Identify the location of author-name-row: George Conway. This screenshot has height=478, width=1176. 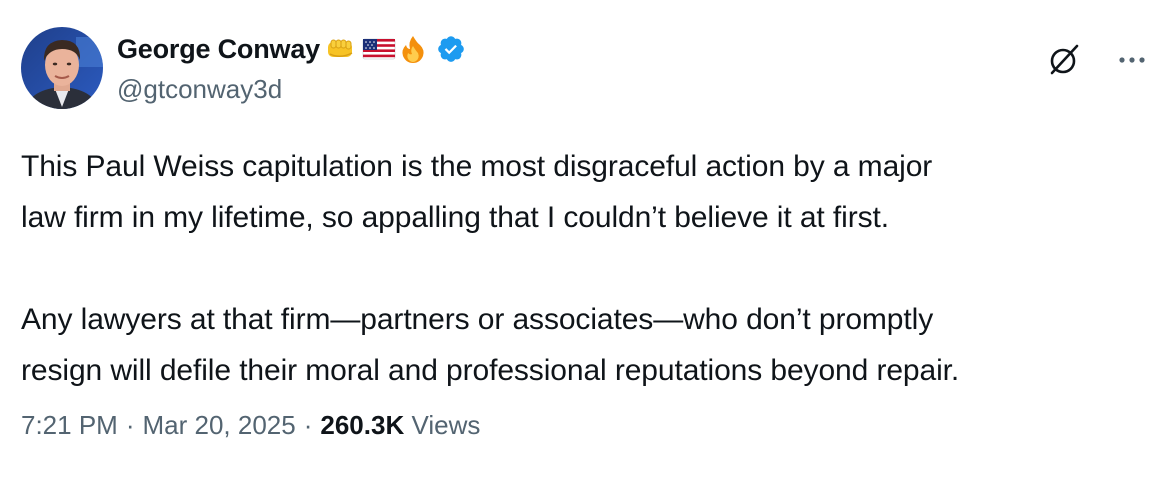
(291, 49).